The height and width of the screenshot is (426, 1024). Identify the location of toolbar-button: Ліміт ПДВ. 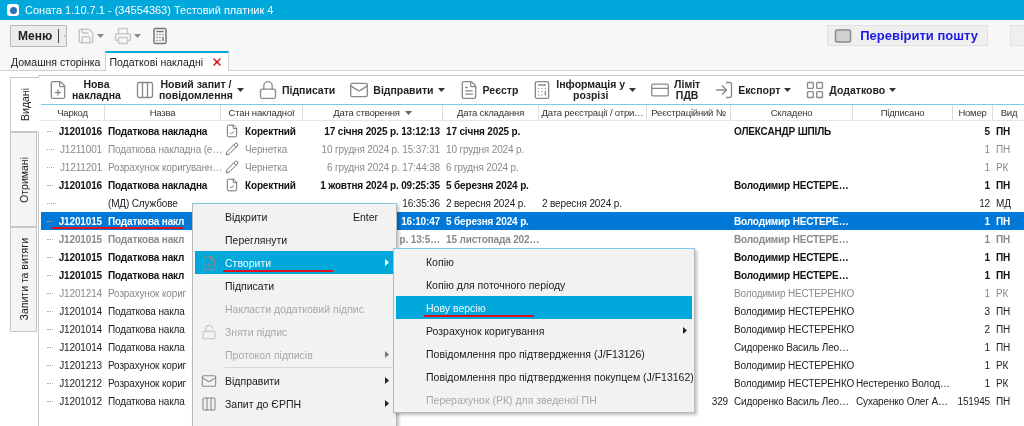
(675, 90).